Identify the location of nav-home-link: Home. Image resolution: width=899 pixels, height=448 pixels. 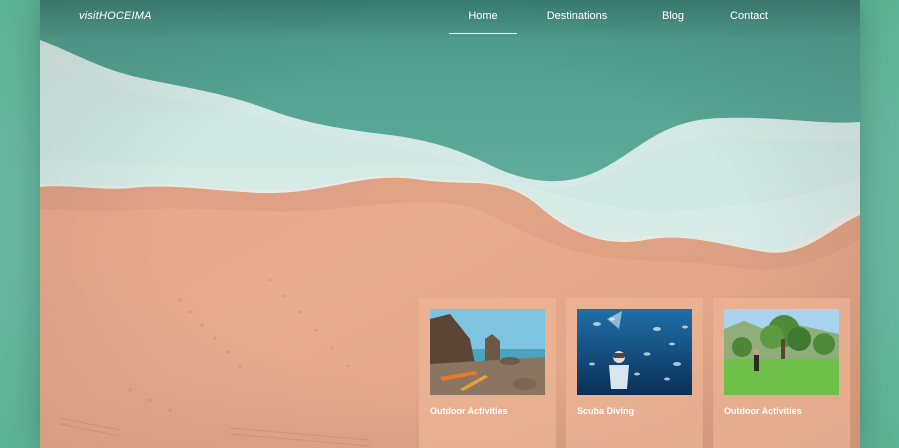
(483, 22).